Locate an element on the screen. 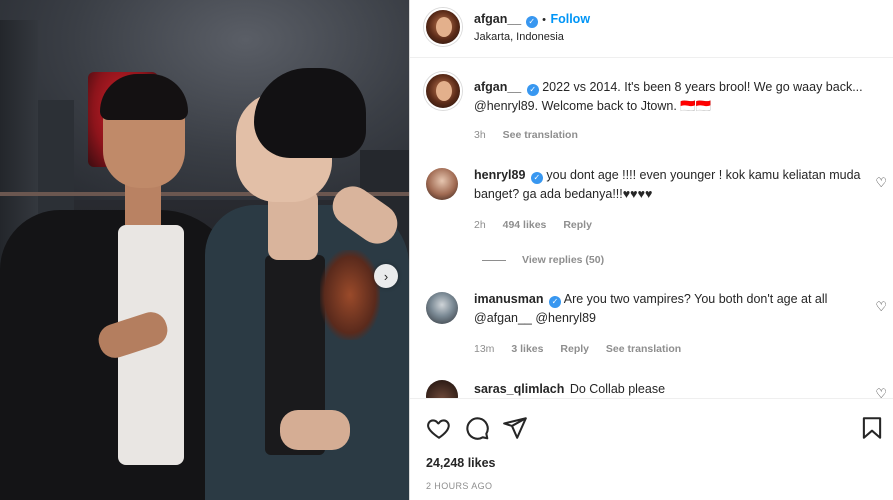 The image size is (893, 500). author-username: afgan__ is located at coordinates (497, 19).